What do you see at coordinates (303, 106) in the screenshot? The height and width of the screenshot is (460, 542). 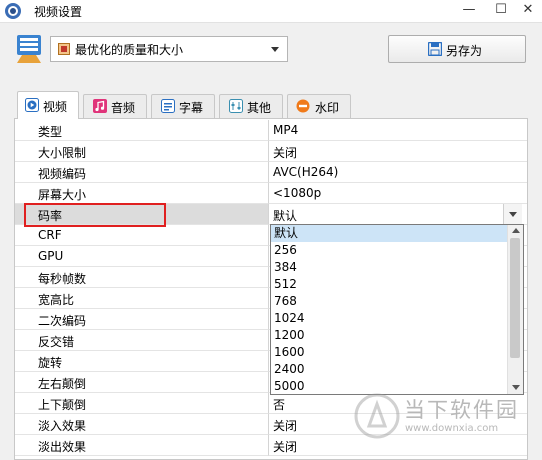 I see `new-badge-icon` at bounding box center [303, 106].